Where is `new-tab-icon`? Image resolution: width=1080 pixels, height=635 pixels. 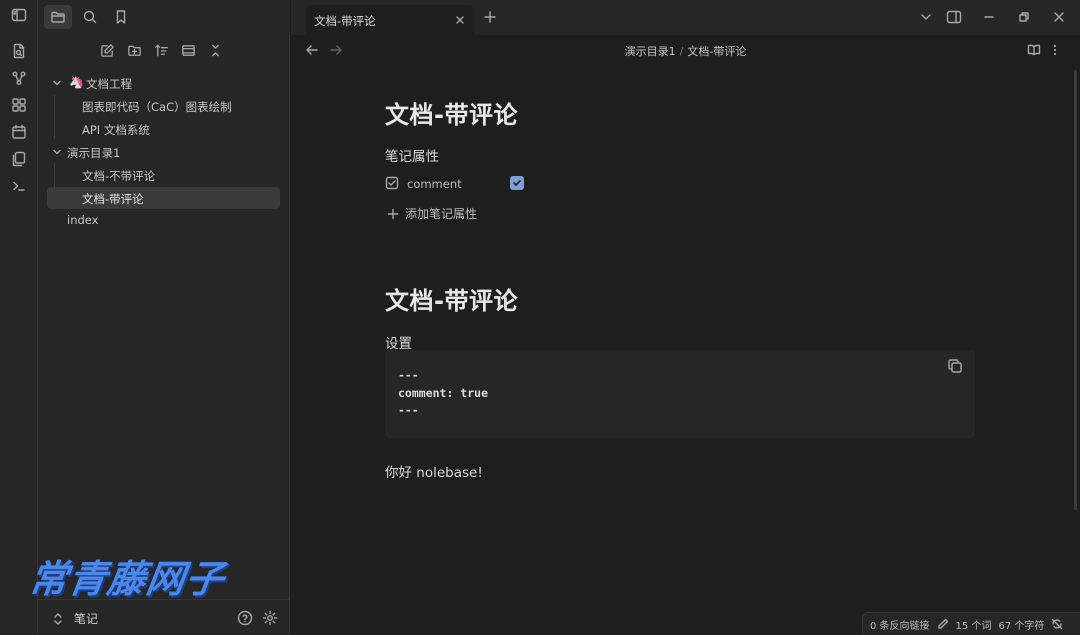
new-tab-icon is located at coordinates (490, 17).